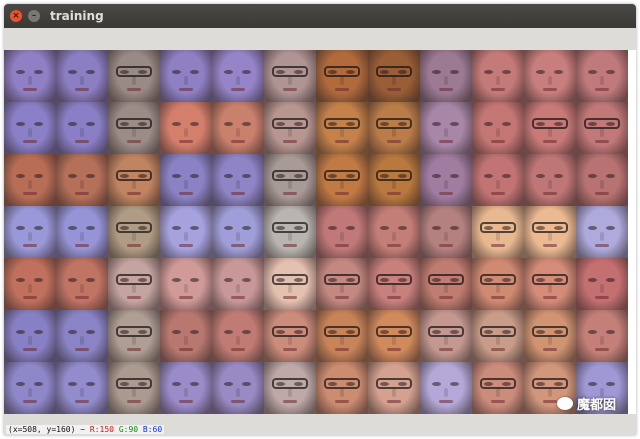 Image resolution: width=640 pixels, height=439 pixels. What do you see at coordinates (77, 16) in the screenshot?
I see `window-title: training` at bounding box center [77, 16].